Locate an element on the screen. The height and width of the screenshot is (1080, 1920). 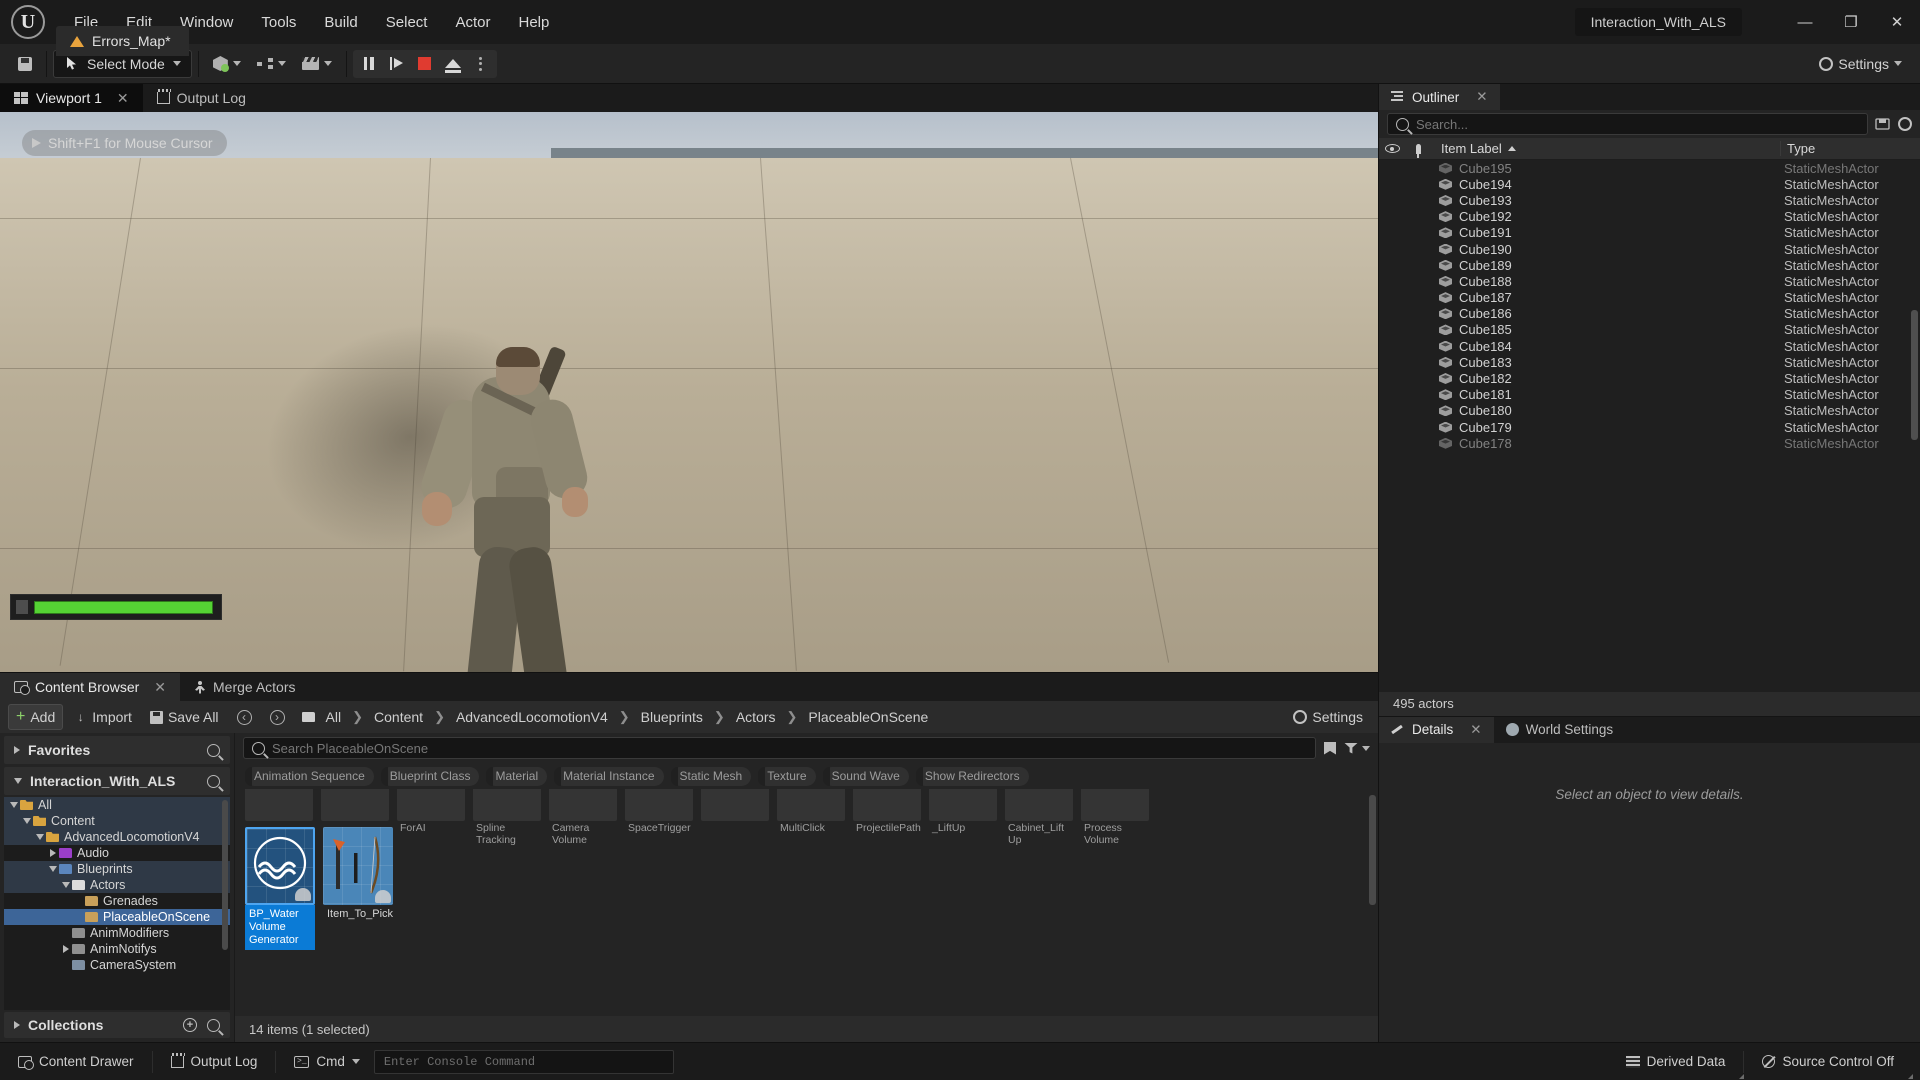
outliner-save-search-icon is located at coordinates (1883, 124).